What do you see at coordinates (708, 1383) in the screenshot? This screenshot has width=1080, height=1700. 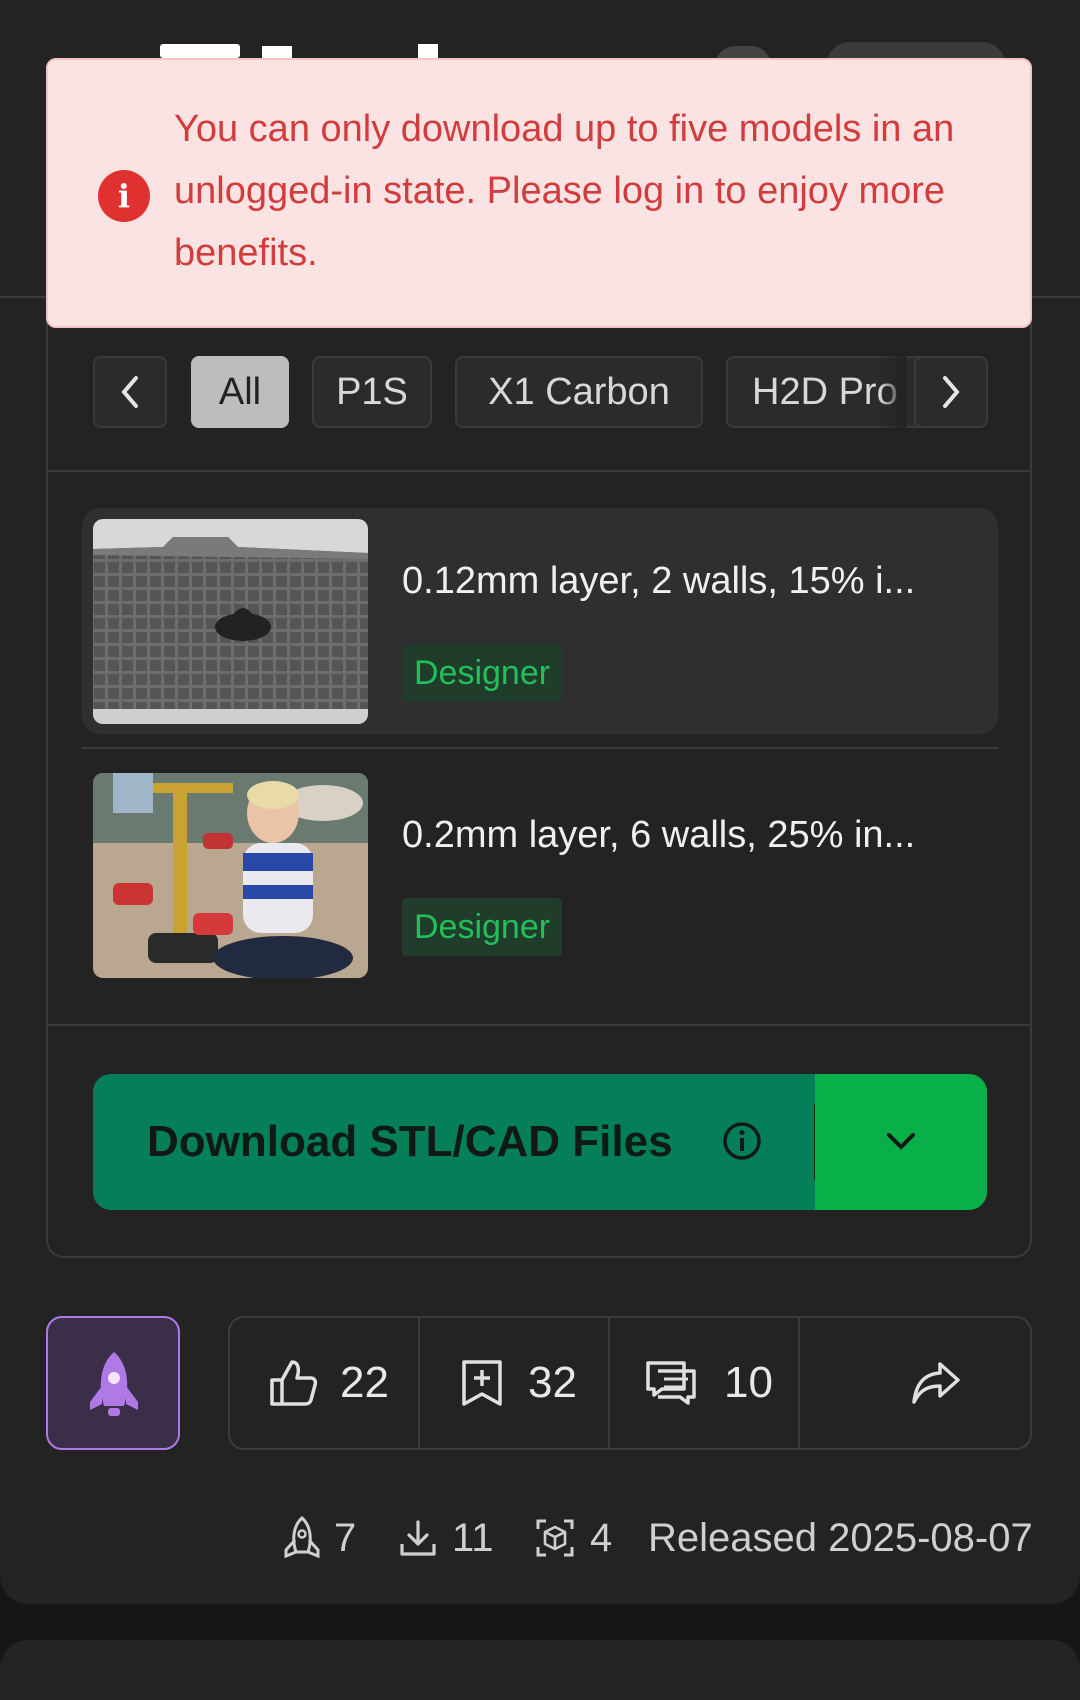 I see `comment-button: 10` at bounding box center [708, 1383].